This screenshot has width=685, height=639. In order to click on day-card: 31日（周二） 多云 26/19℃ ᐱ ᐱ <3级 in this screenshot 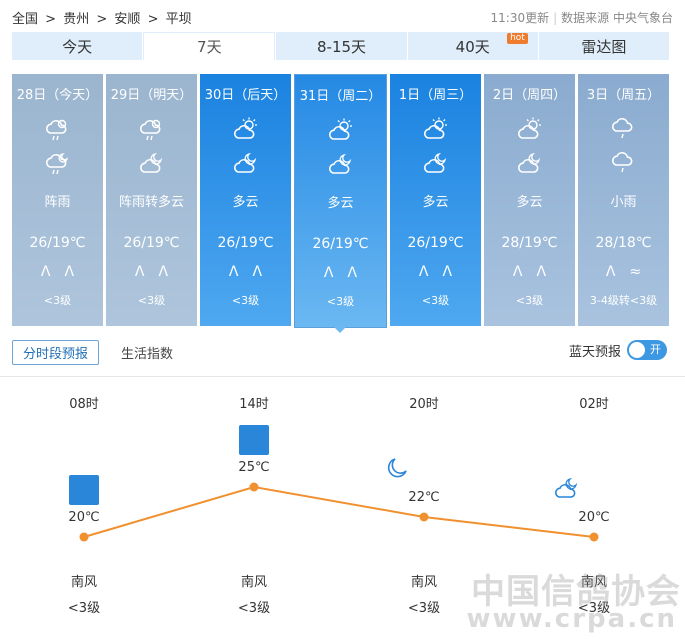, I will do `click(340, 201)`.